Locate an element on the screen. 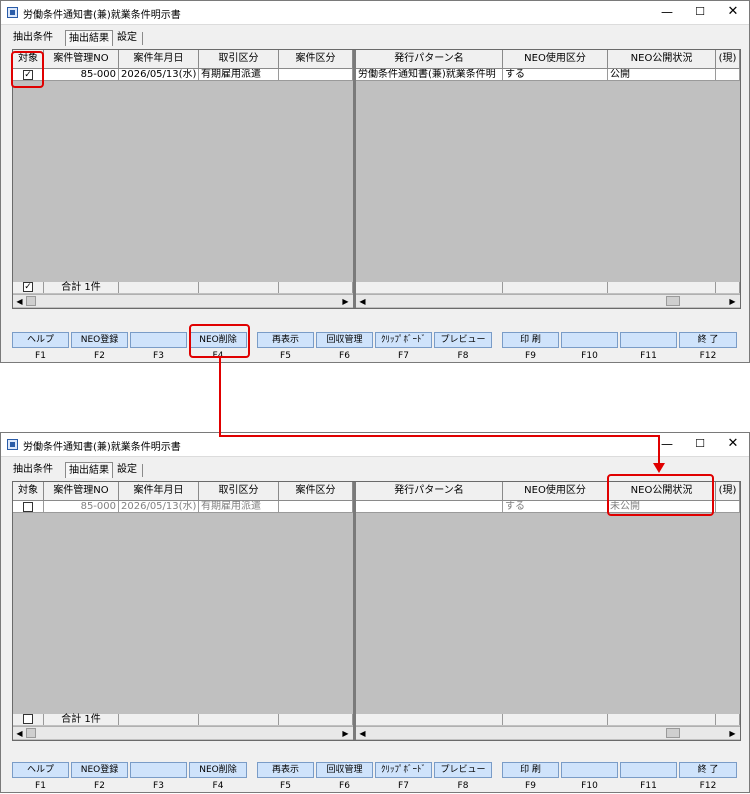 The width and height of the screenshot is (750, 794). footer-check-cell: ✓ is located at coordinates (28, 287).